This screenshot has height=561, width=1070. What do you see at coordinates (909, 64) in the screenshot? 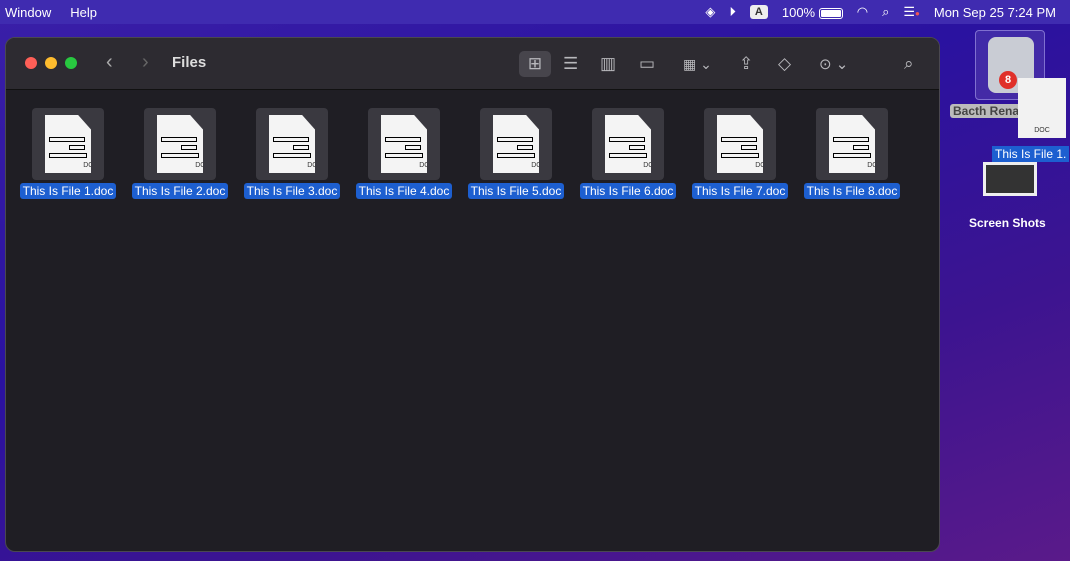
I see `search-icon: ⌕` at bounding box center [909, 64].